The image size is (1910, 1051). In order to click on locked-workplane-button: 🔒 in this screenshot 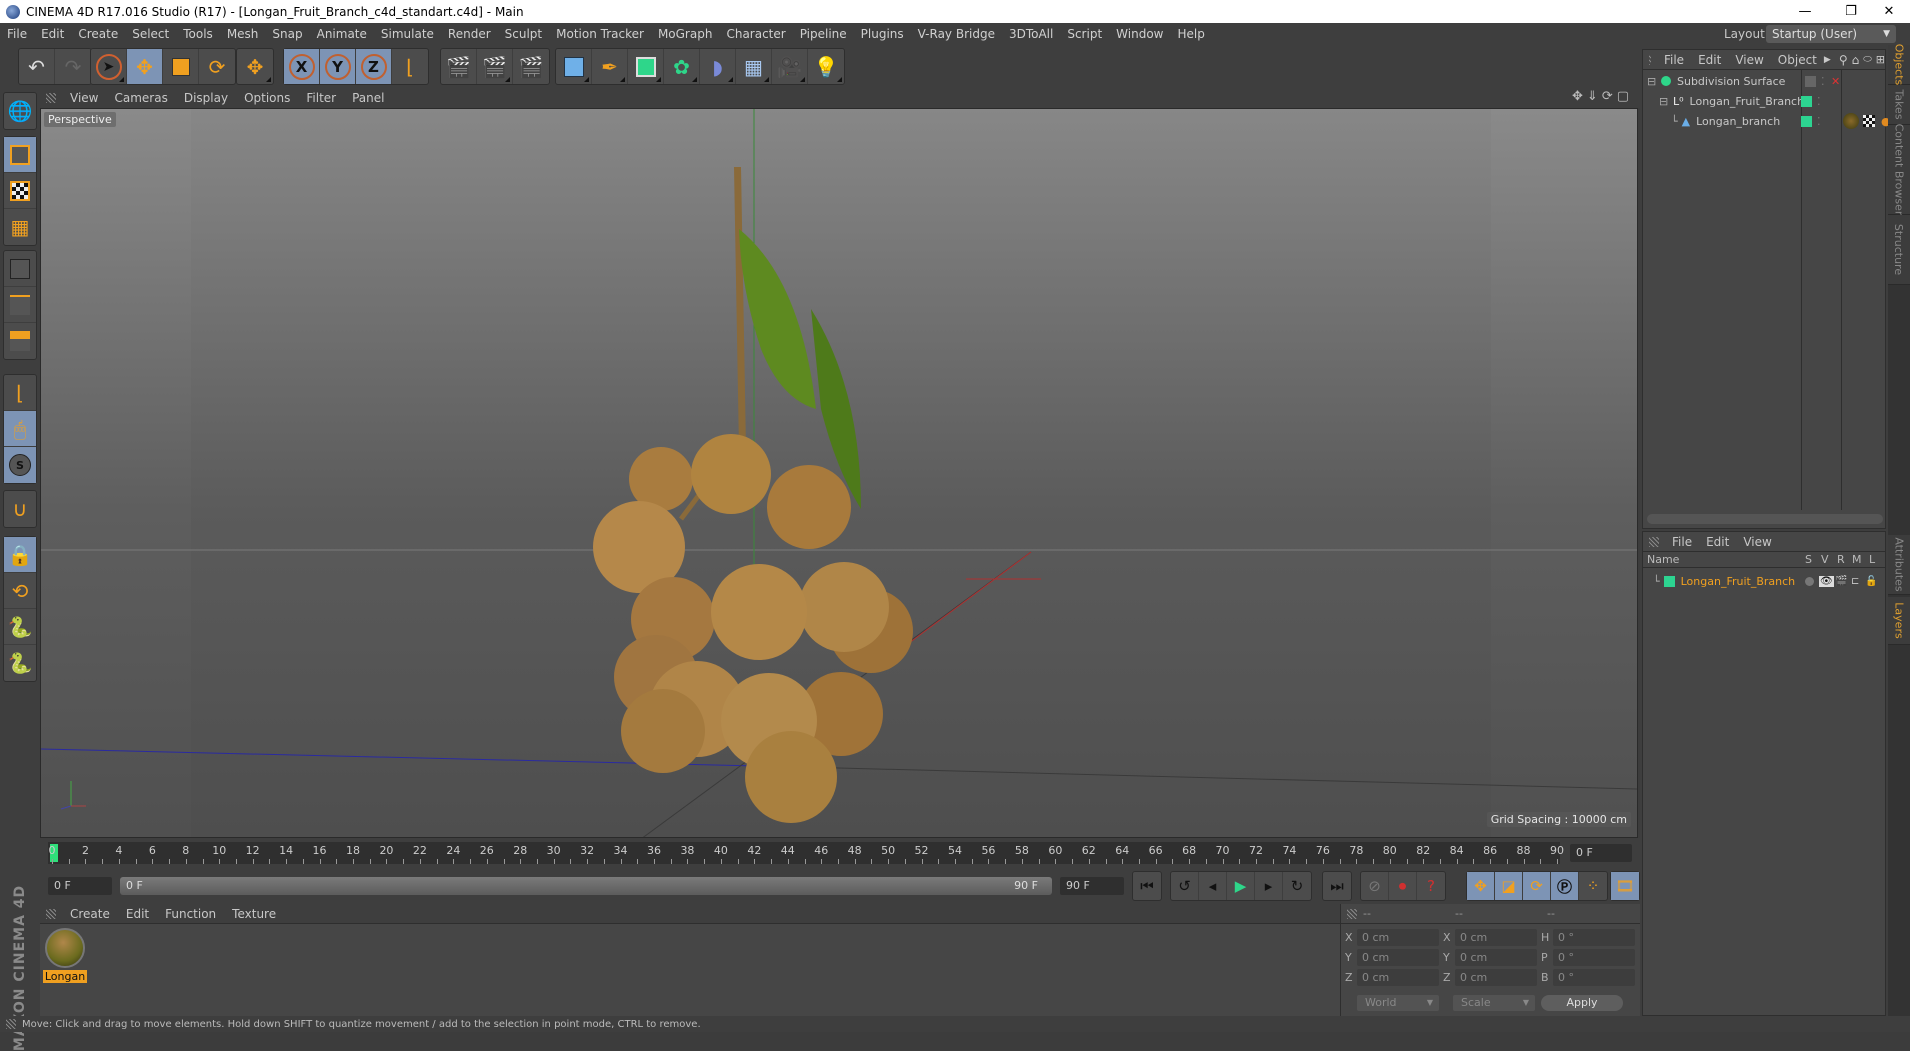, I will do `click(20, 555)`.